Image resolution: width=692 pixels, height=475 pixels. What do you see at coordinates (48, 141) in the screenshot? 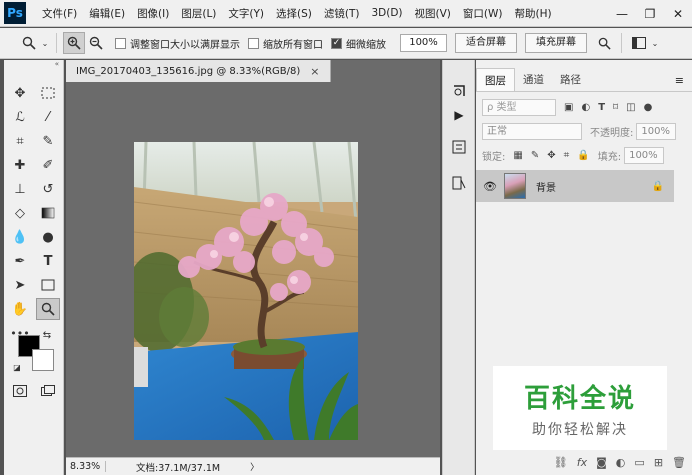
I see `eyedropper-tool-icon: ✎` at bounding box center [48, 141].